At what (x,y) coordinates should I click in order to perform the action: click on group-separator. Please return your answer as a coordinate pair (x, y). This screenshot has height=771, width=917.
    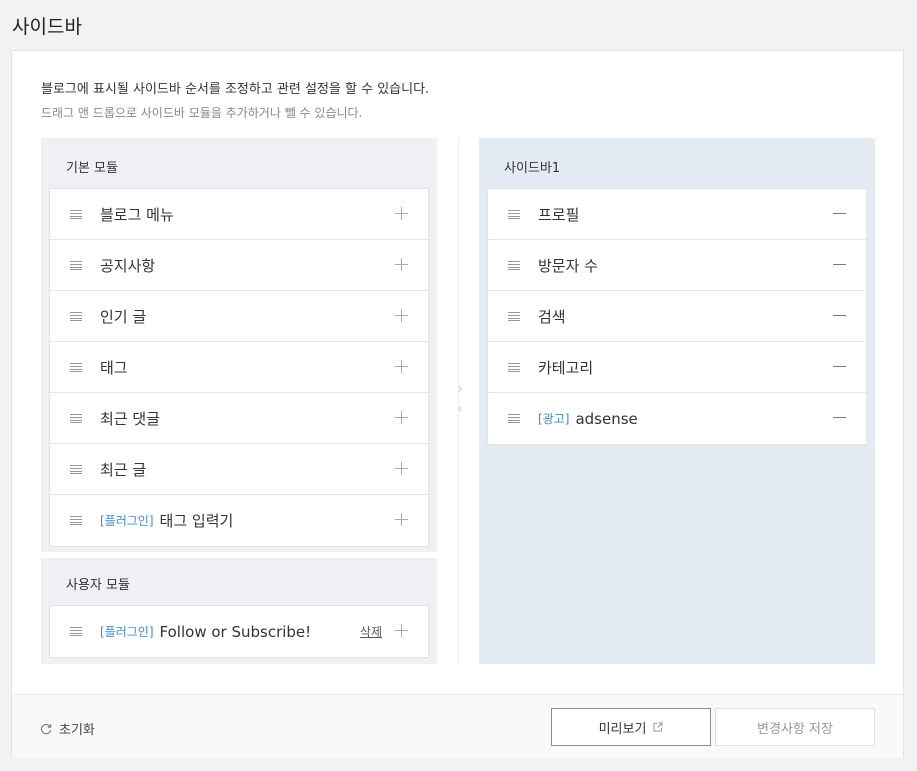
    Looking at the image, I should click on (239, 555).